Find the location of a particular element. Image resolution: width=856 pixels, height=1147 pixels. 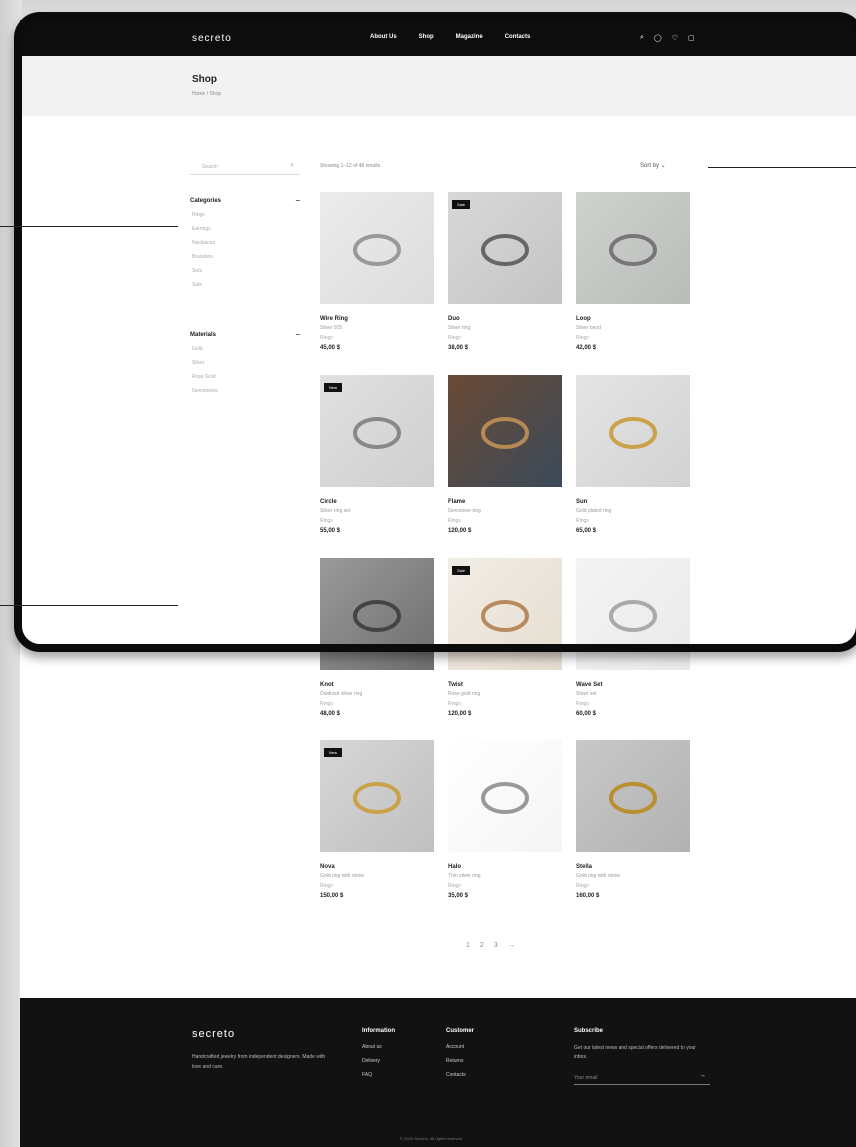

product-card: Stella Gold ring with stone Rings 160,00 $ is located at coordinates (633, 819).